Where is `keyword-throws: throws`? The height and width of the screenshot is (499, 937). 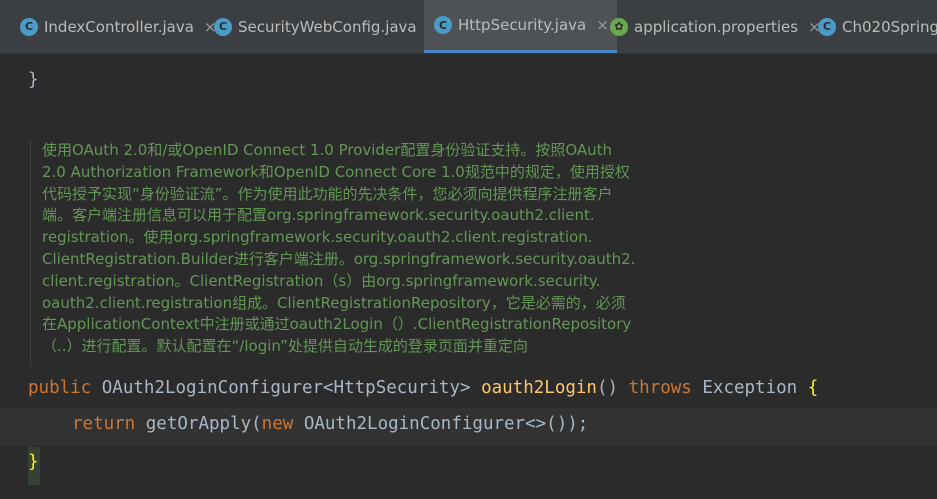
keyword-throws: throws is located at coordinates (660, 388).